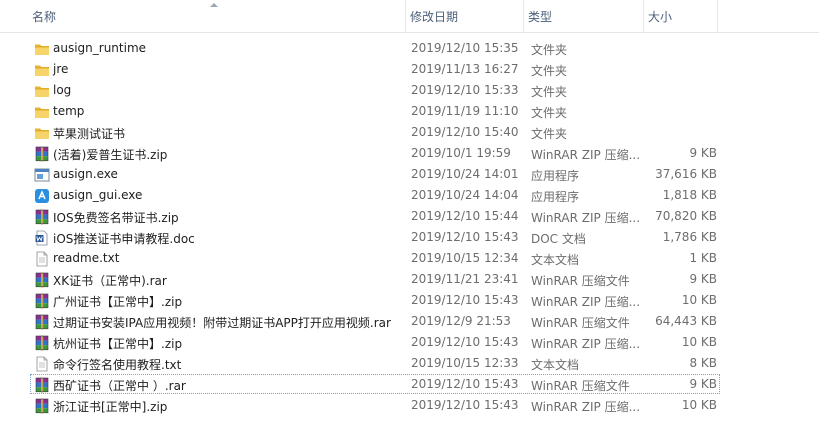 The image size is (819, 438). Describe the element at coordinates (110, 281) in the screenshot. I see `file-name: XK证书（正常中).rar` at that location.